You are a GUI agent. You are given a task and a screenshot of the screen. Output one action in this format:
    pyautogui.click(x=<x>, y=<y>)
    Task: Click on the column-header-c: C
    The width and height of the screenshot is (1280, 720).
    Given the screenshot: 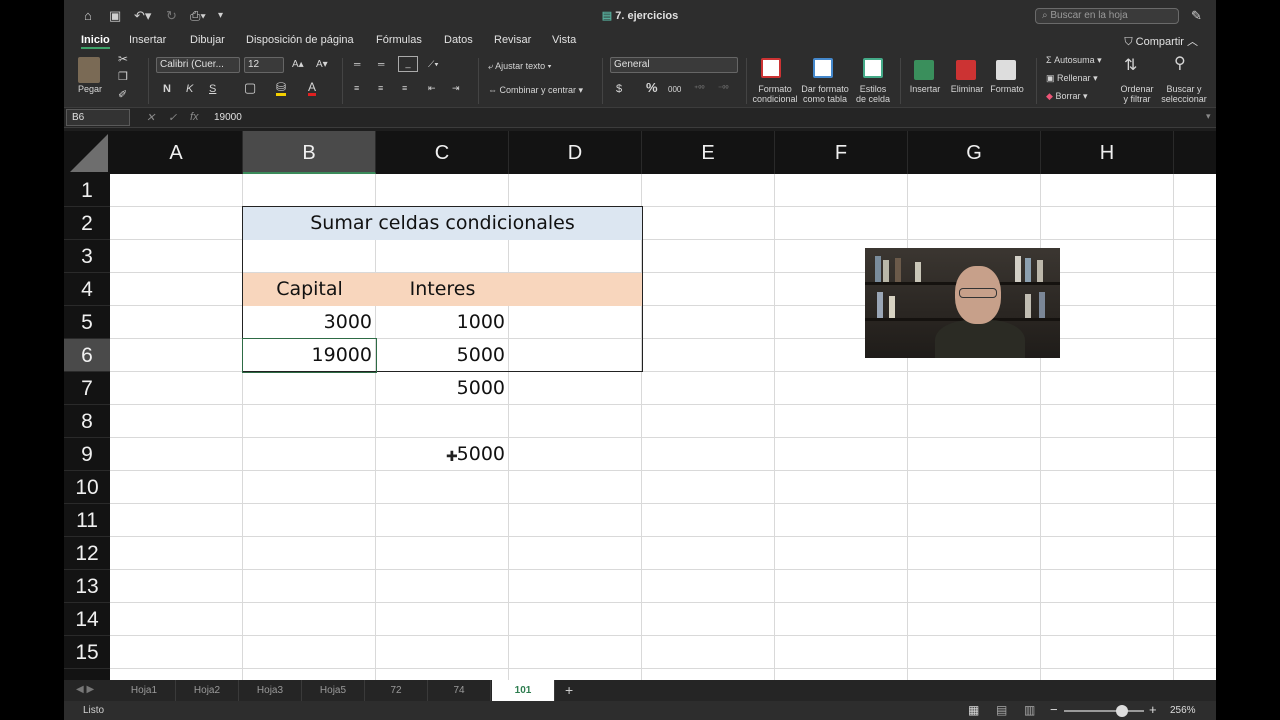 What is the action you would take?
    pyautogui.click(x=442, y=152)
    